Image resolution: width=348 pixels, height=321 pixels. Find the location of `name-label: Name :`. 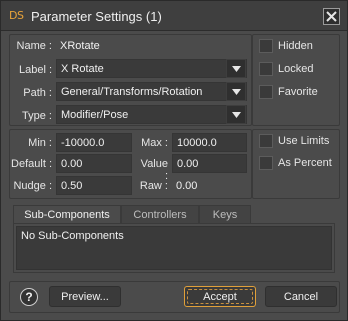

name-label: Name : is located at coordinates (34, 46).